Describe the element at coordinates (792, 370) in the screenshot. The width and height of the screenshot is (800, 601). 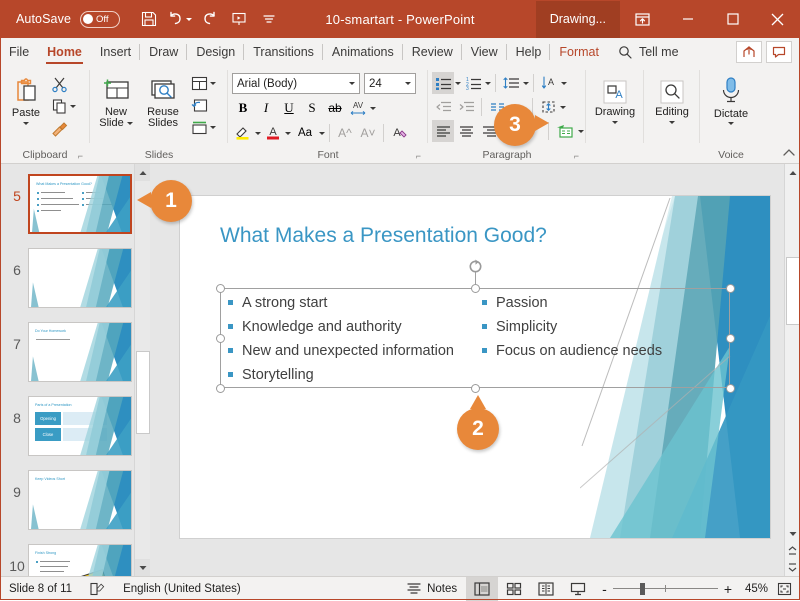
I see `slide-scrollbar` at that location.